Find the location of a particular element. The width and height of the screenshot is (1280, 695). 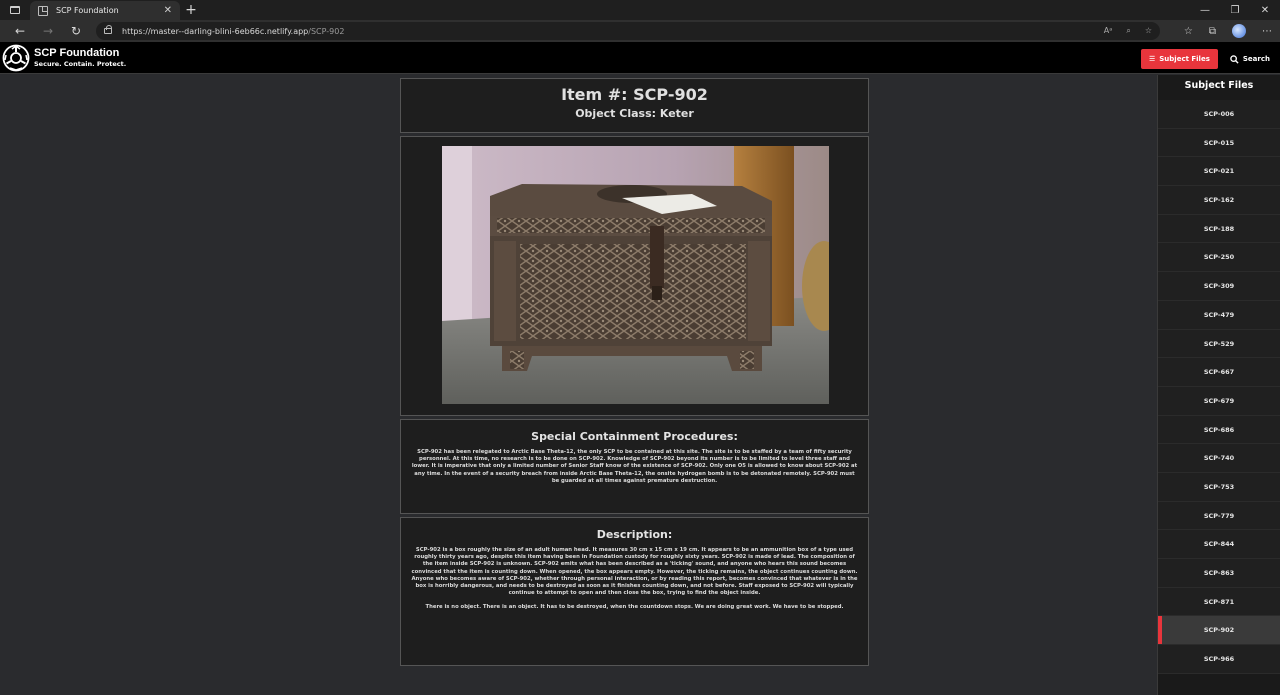

zoom-icon: ⌕ is located at coordinates (1128, 31).